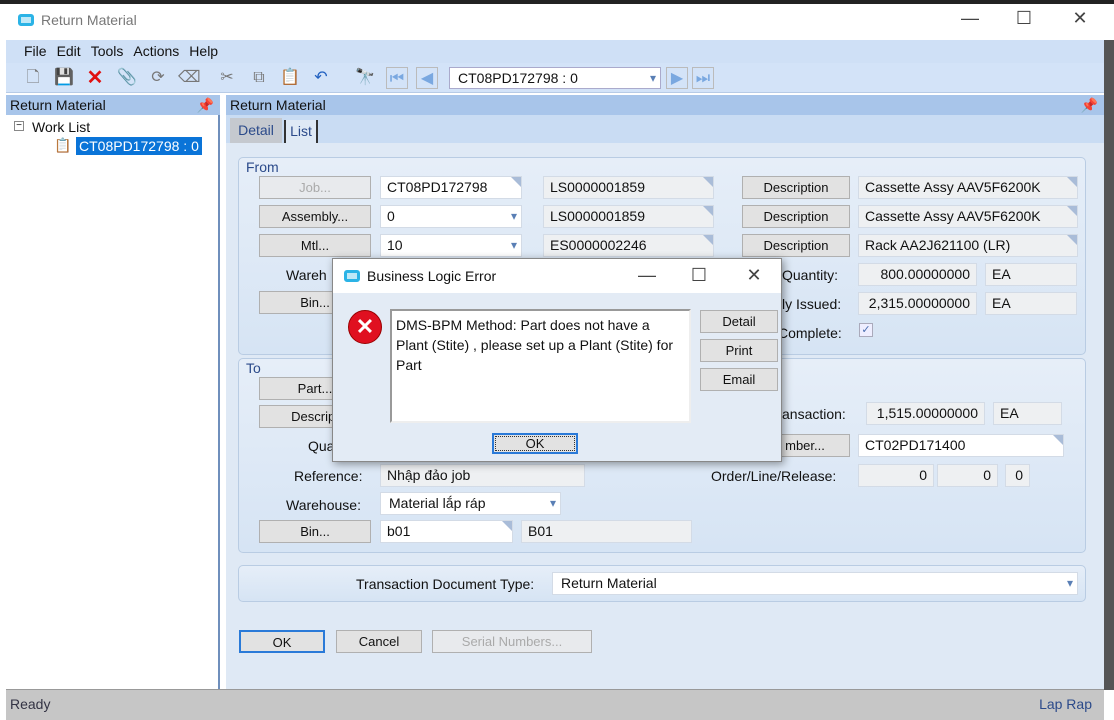 The image size is (1114, 720). Describe the element at coordinates (432, 276) in the screenshot. I see `dialog-title: Business Logic Error` at that location.